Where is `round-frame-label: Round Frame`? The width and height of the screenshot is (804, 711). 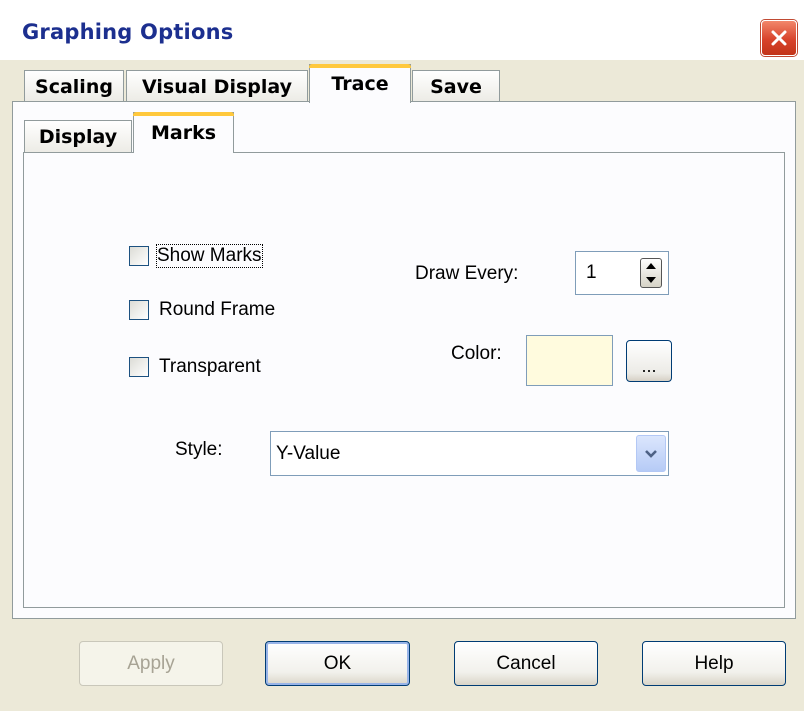 round-frame-label: Round Frame is located at coordinates (217, 310).